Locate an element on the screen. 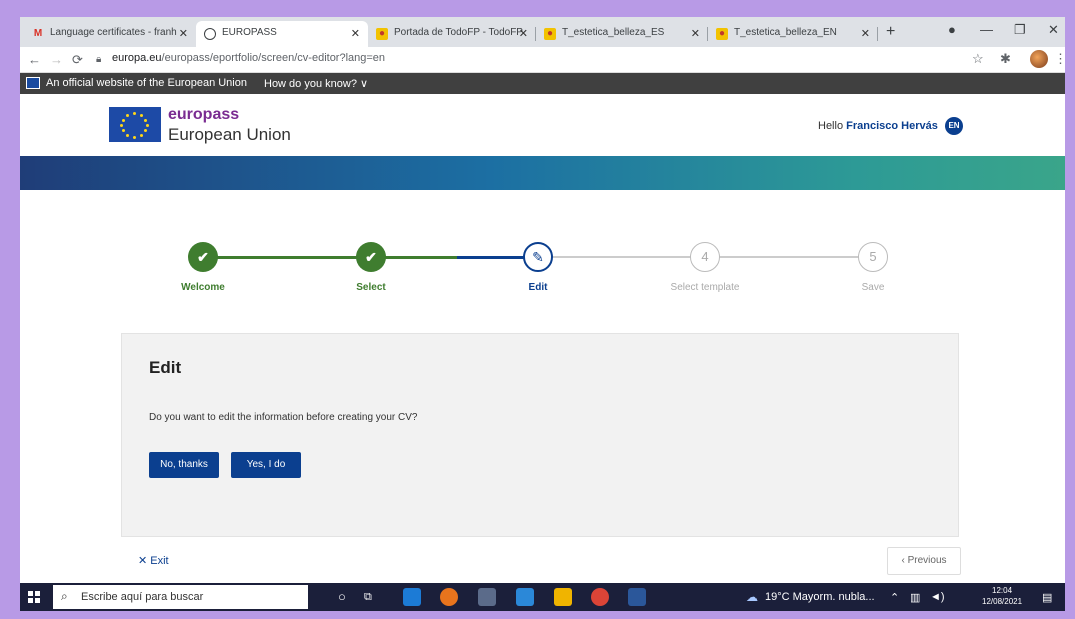 The height and width of the screenshot is (619, 1075). eu-flag-logo is located at coordinates (135, 124).